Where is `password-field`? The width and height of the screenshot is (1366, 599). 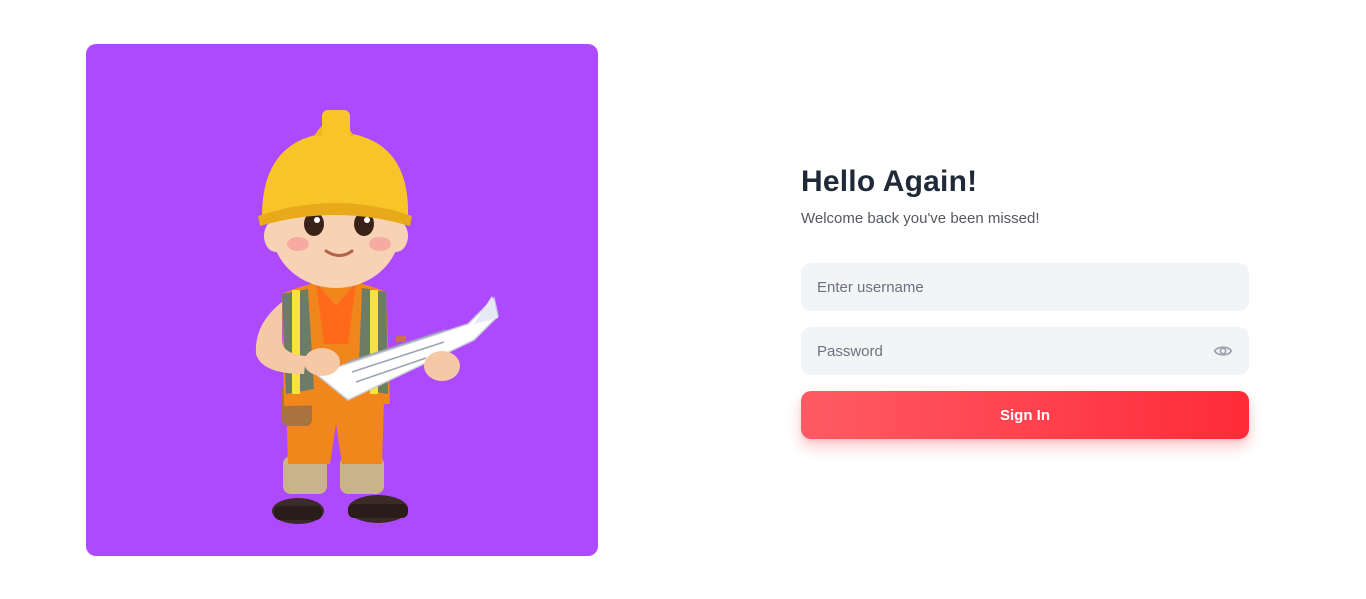
password-field is located at coordinates (1025, 351).